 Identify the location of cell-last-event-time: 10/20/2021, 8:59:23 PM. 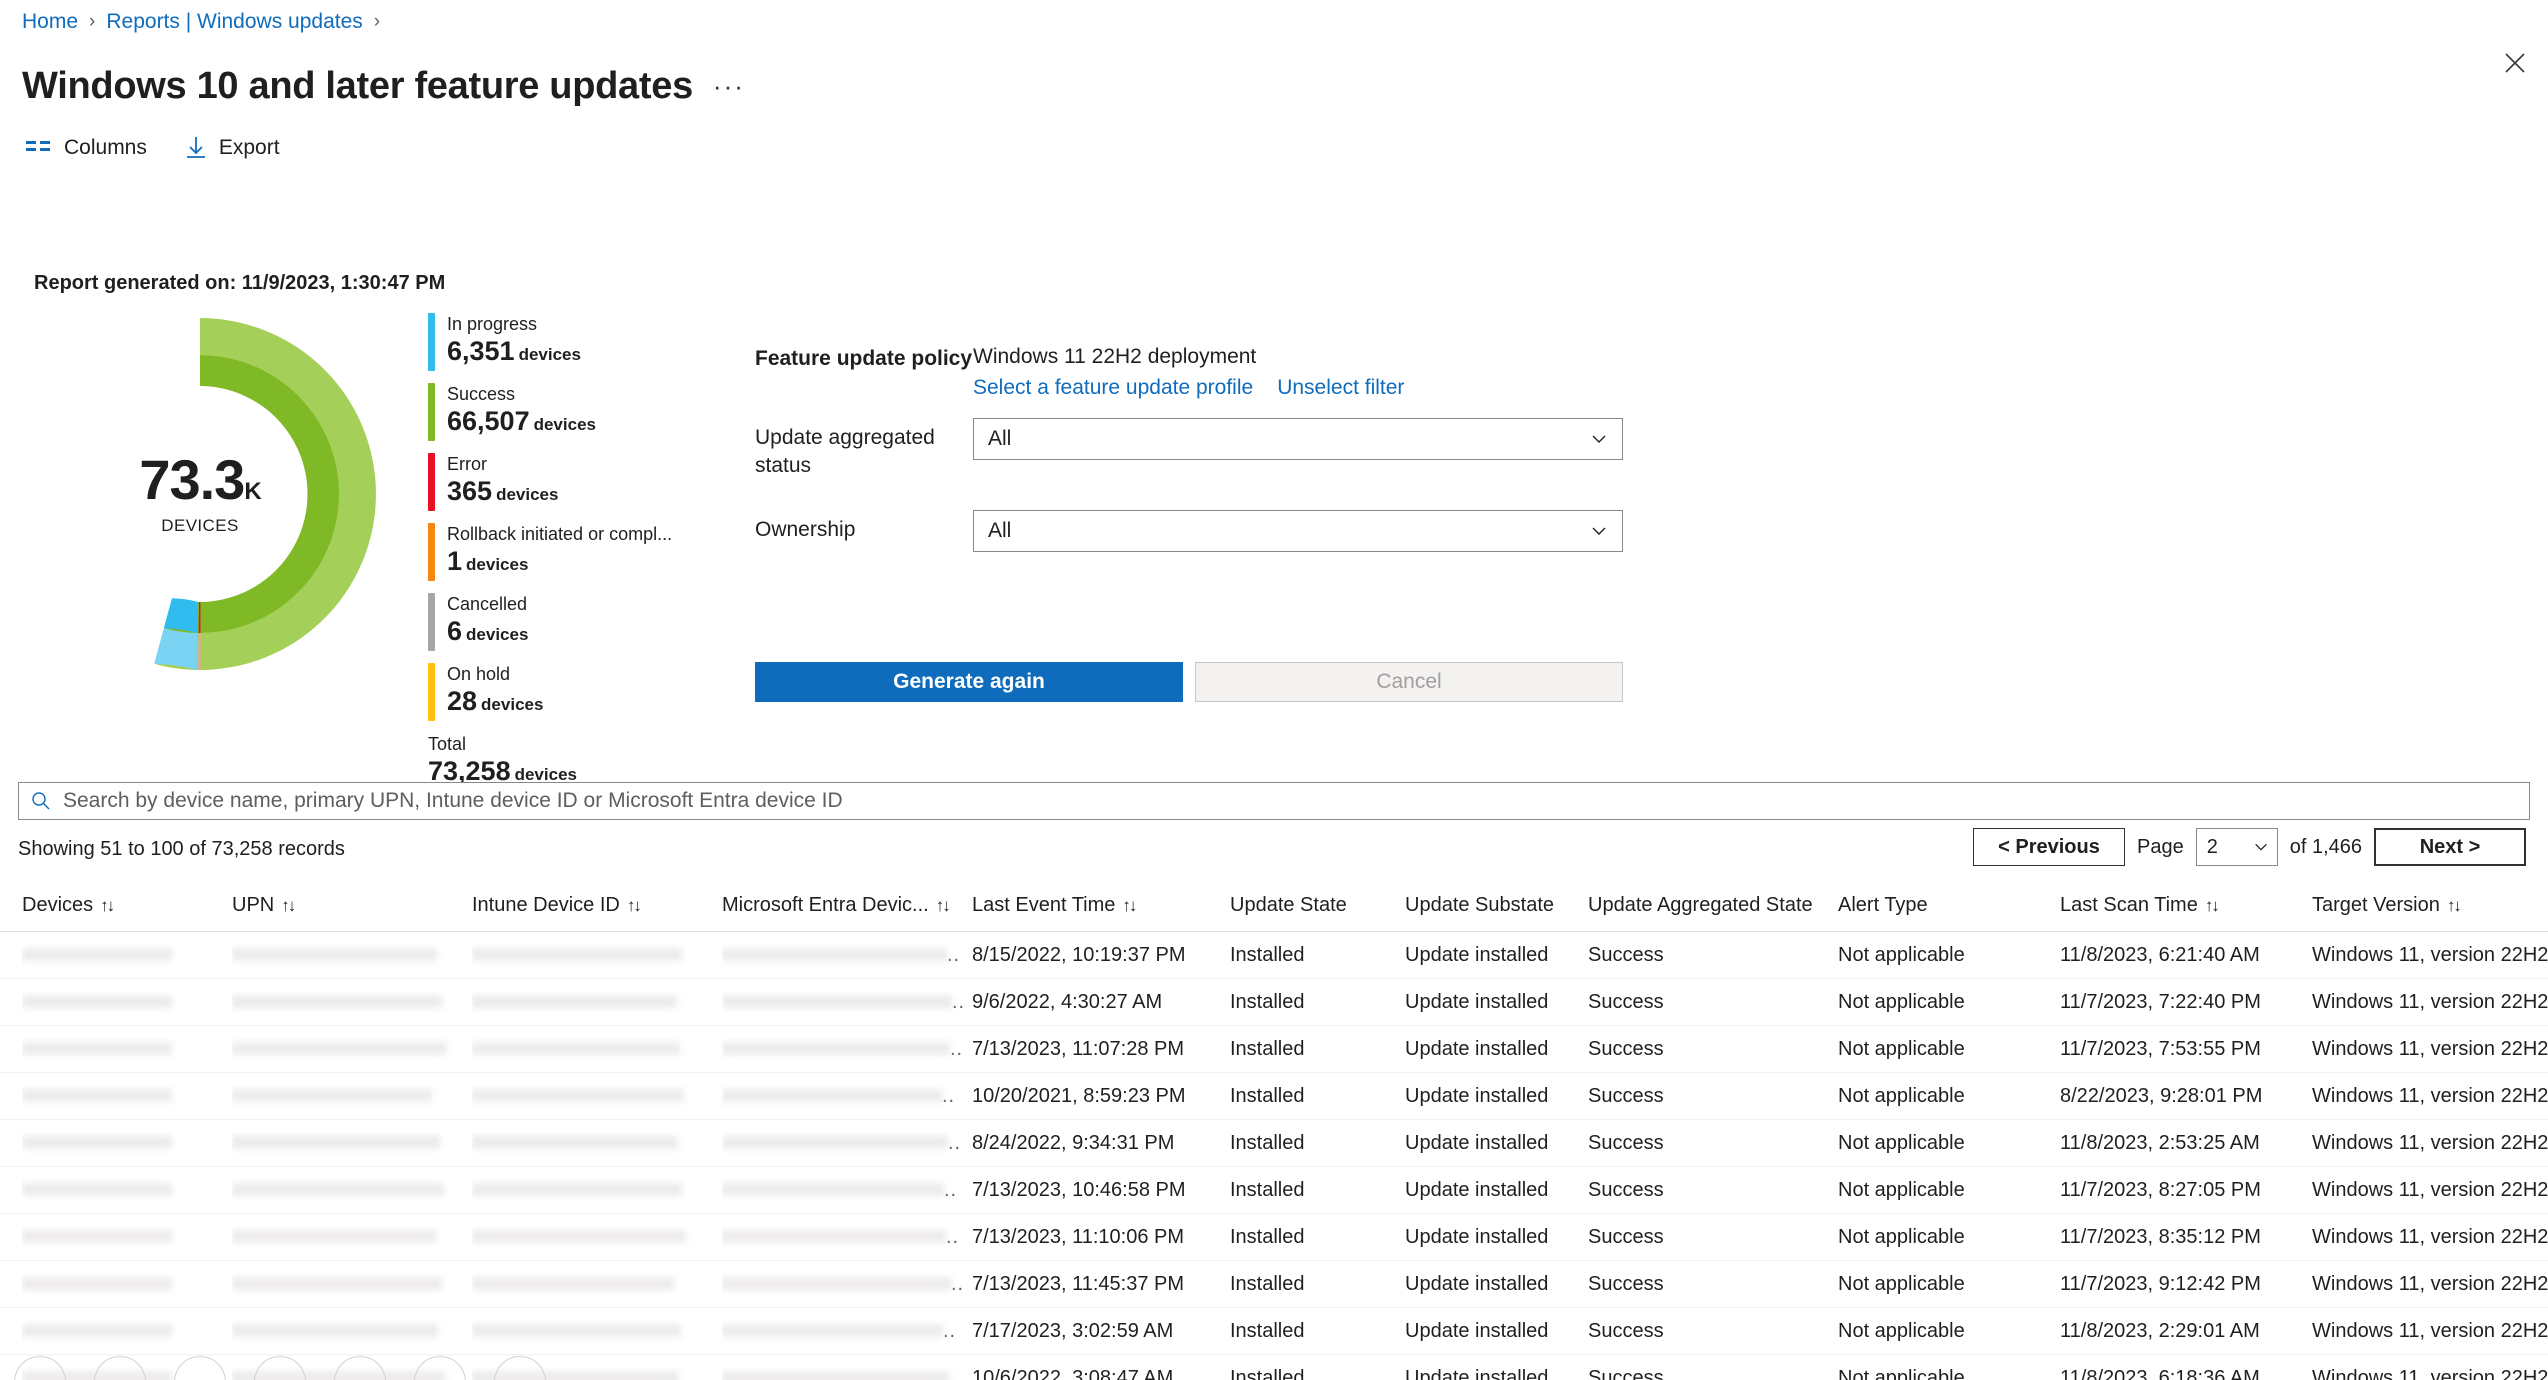
(1079, 1095).